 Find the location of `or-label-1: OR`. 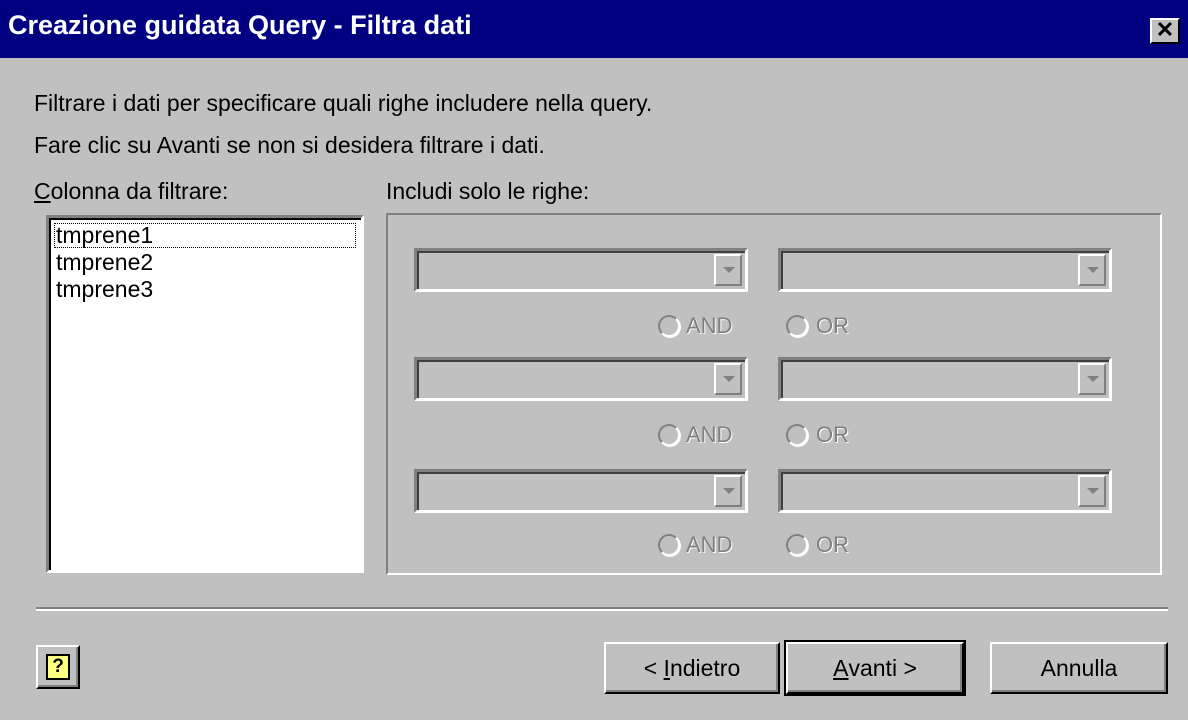

or-label-1: OR is located at coordinates (832, 325).